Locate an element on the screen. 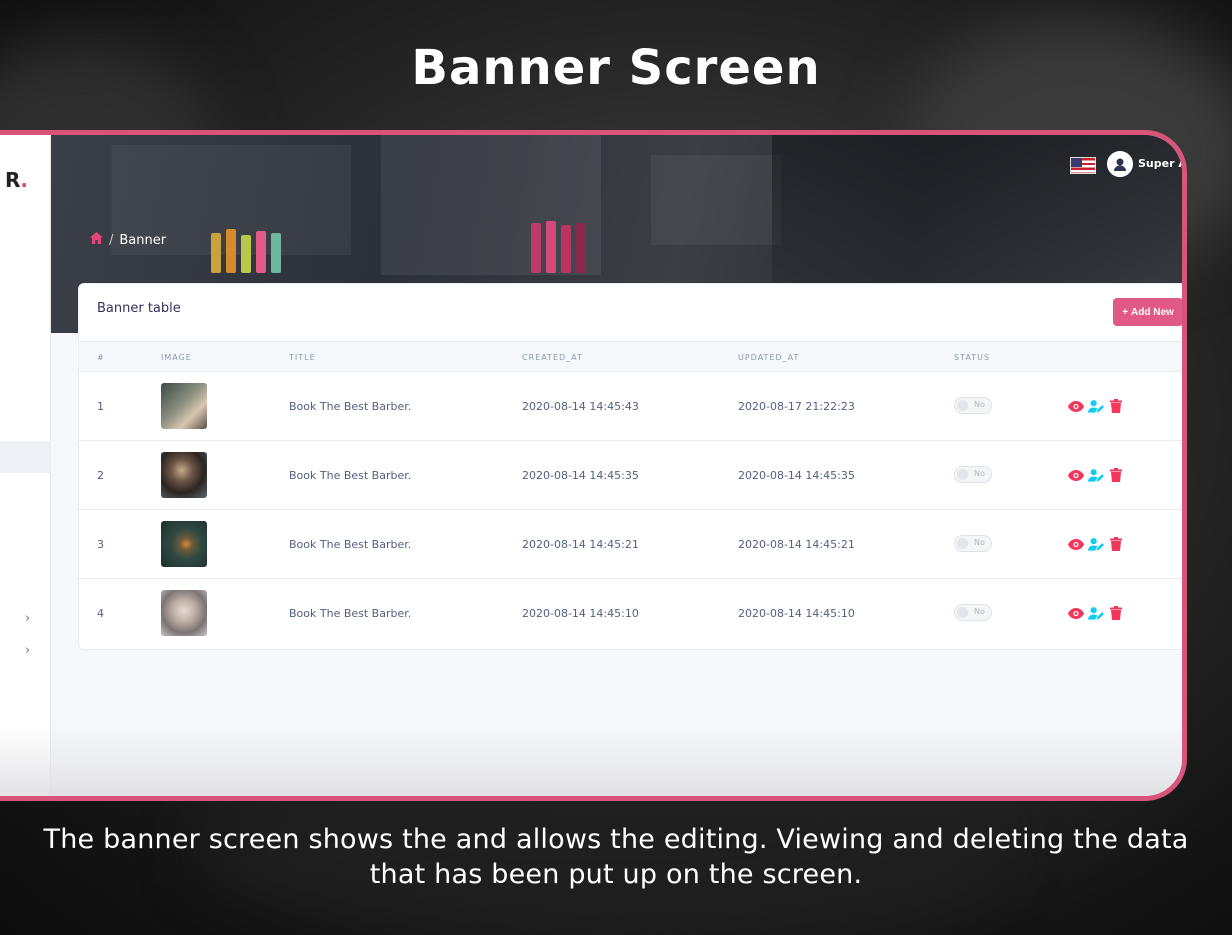 The image size is (1232, 935). column-header: TITLE is located at coordinates (302, 357).